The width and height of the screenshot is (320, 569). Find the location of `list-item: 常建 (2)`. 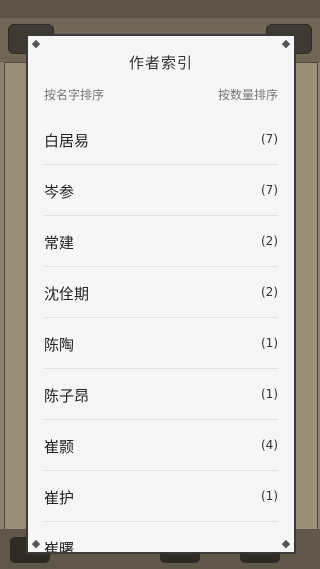

list-item: 常建 (2) is located at coordinates (161, 241).